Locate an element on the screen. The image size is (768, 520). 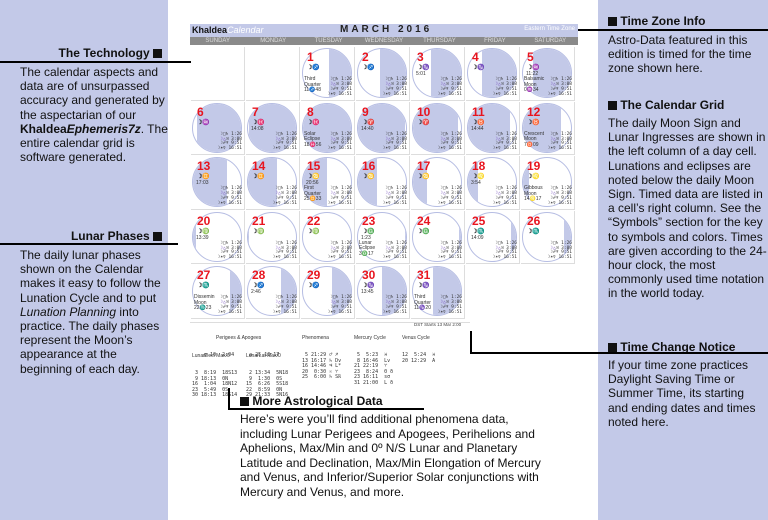
weekday-label: SATURDAY is located at coordinates (550, 41).